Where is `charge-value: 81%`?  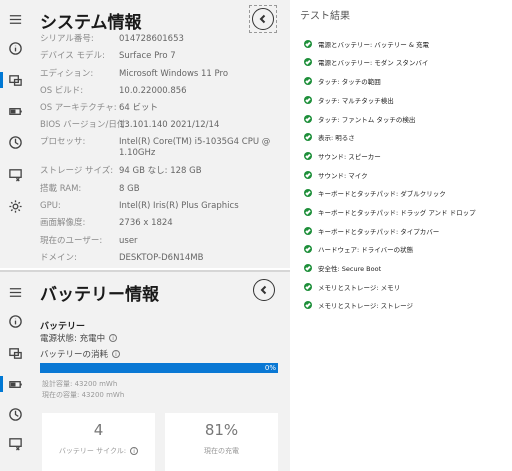
charge-value: 81% is located at coordinates (221, 430).